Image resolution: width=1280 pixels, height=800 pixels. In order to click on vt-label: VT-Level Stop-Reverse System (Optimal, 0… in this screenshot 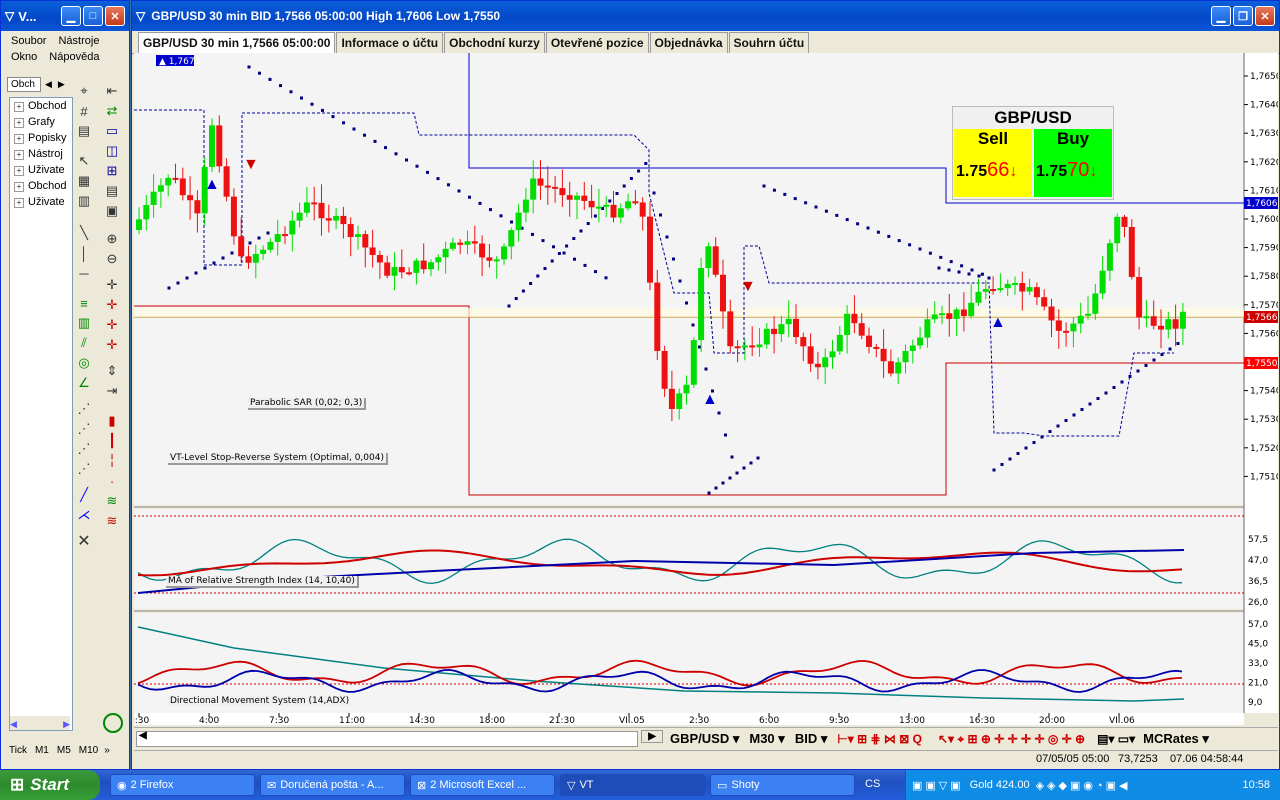, I will do `click(278, 459)`.